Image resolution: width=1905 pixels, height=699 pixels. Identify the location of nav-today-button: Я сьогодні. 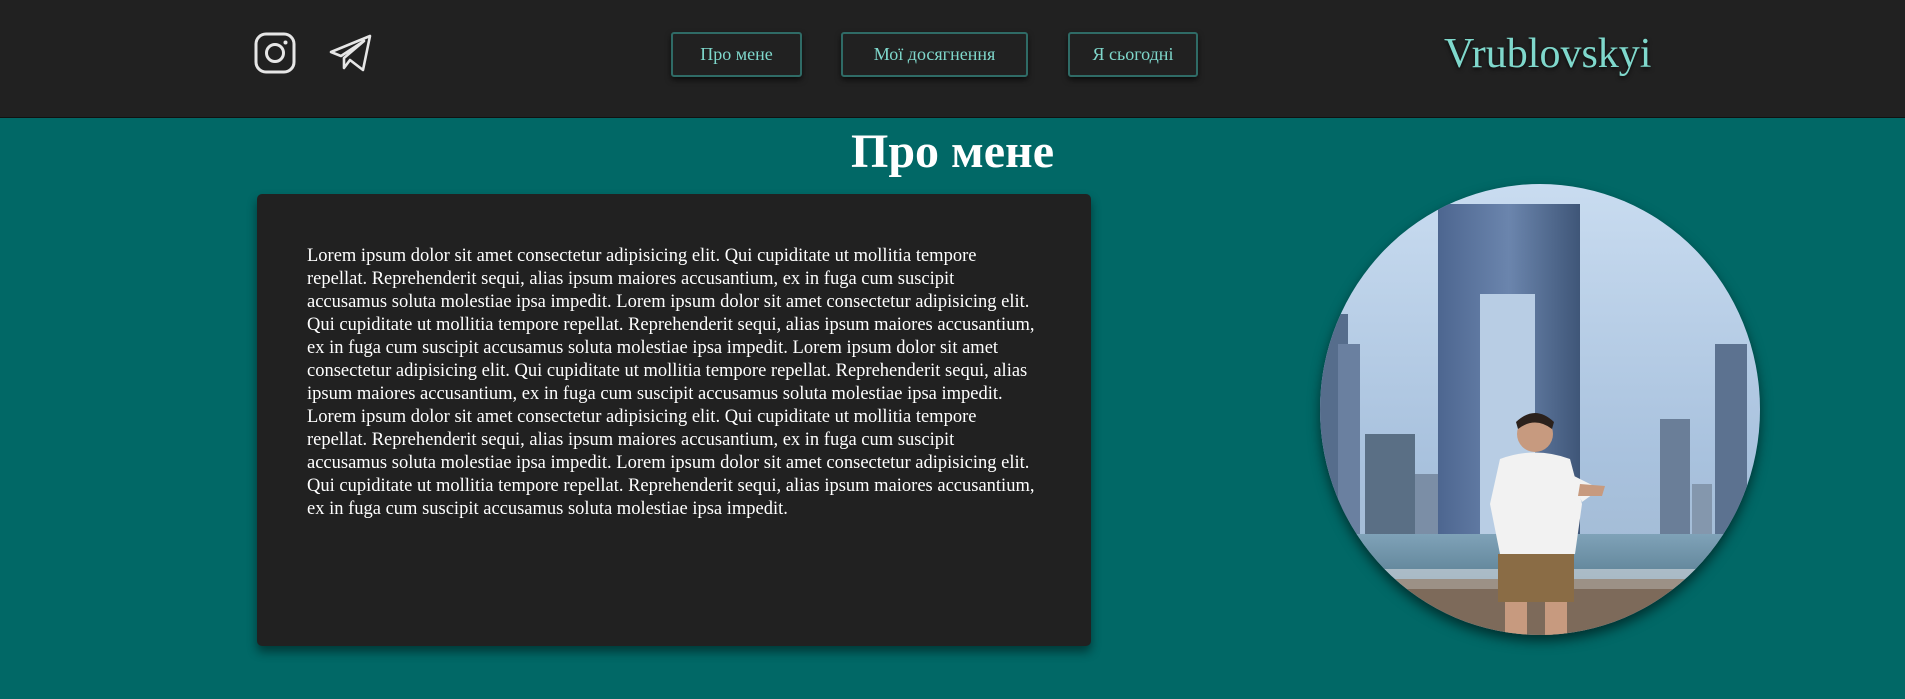
(1133, 54).